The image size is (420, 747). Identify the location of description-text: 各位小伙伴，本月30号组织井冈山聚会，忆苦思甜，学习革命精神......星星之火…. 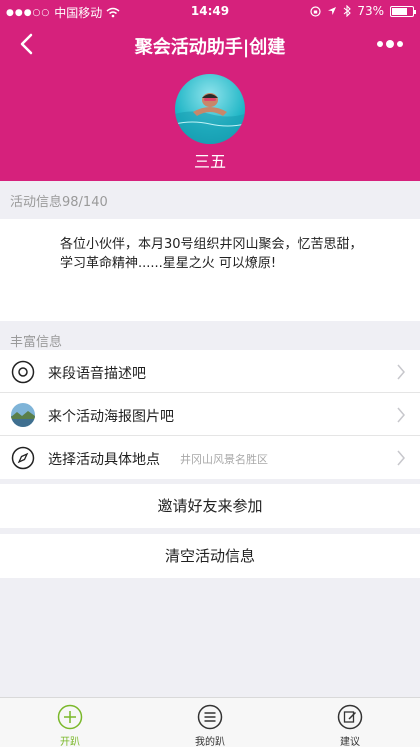
(215, 254).